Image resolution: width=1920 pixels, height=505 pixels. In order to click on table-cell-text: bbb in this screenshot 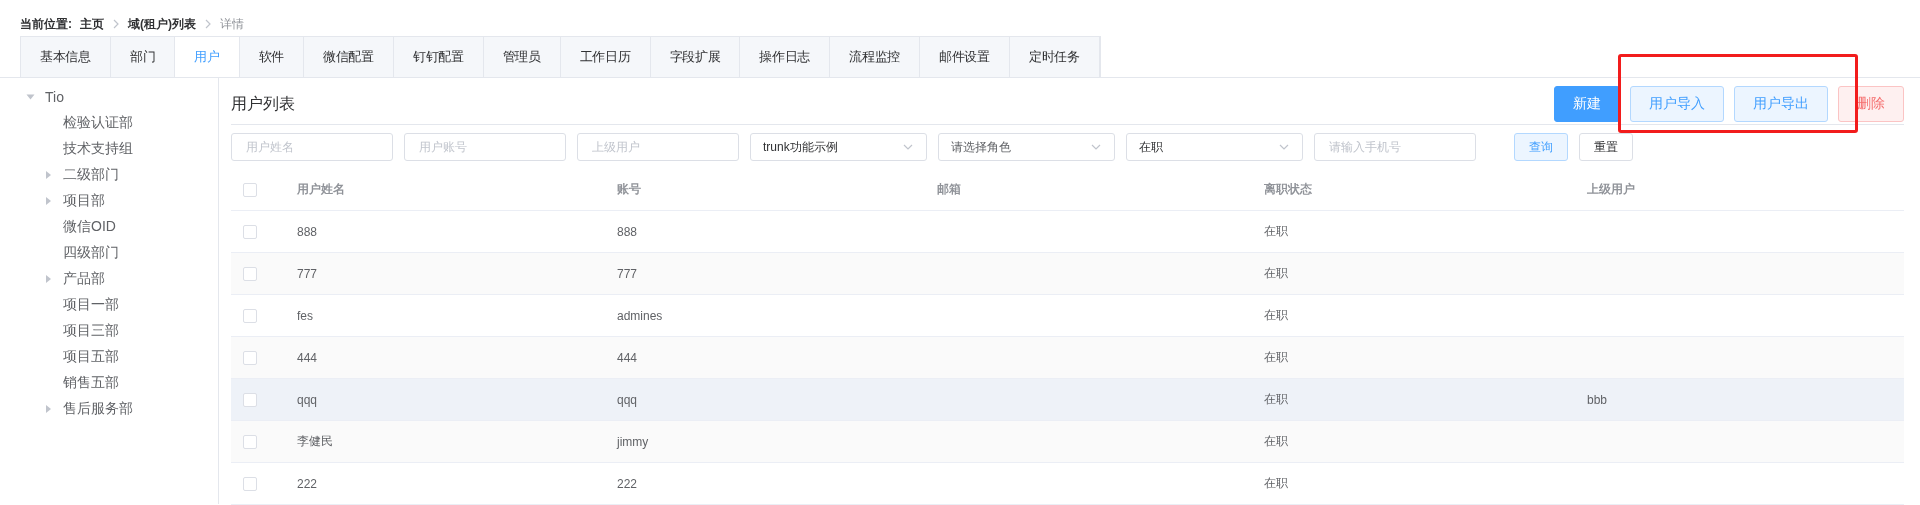, I will do `click(1597, 399)`.